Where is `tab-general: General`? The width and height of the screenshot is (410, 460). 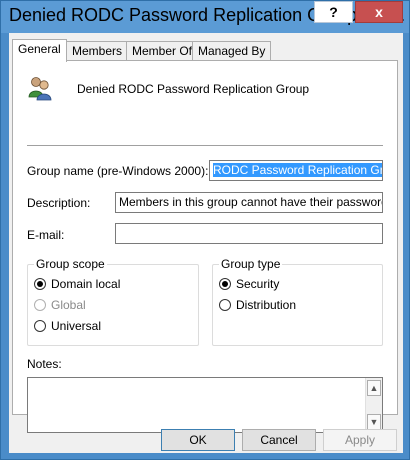
tab-general: General is located at coordinates (39, 50).